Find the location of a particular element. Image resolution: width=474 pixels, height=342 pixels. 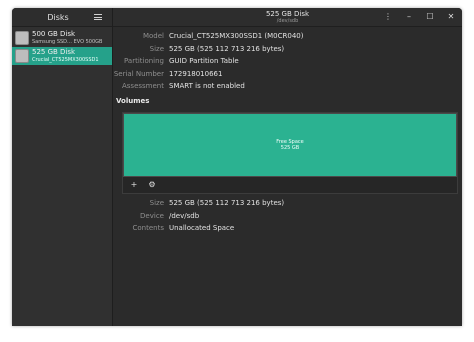

info-value: SMART is not enabled is located at coordinates (207, 86).